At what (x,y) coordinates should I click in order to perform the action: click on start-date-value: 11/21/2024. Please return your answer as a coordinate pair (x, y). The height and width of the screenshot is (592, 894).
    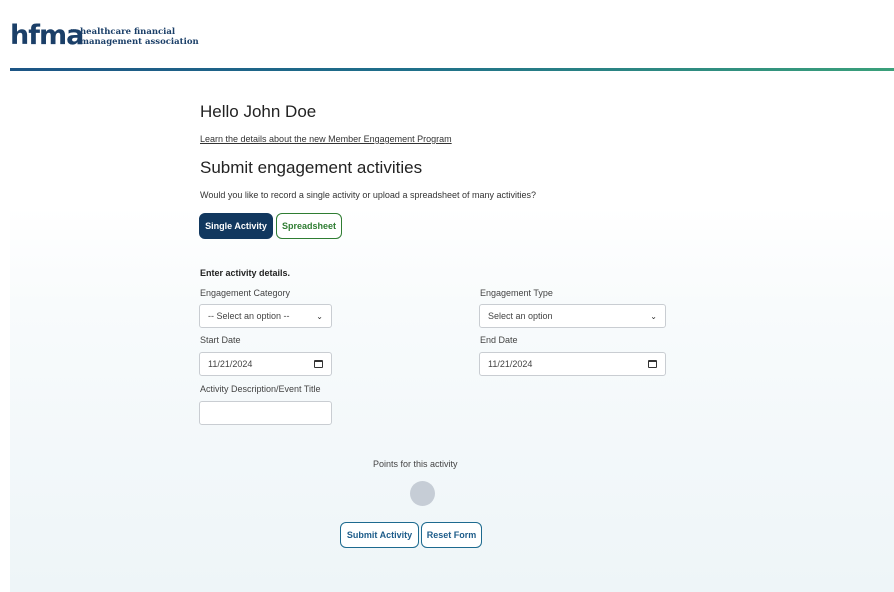
    Looking at the image, I should click on (230, 364).